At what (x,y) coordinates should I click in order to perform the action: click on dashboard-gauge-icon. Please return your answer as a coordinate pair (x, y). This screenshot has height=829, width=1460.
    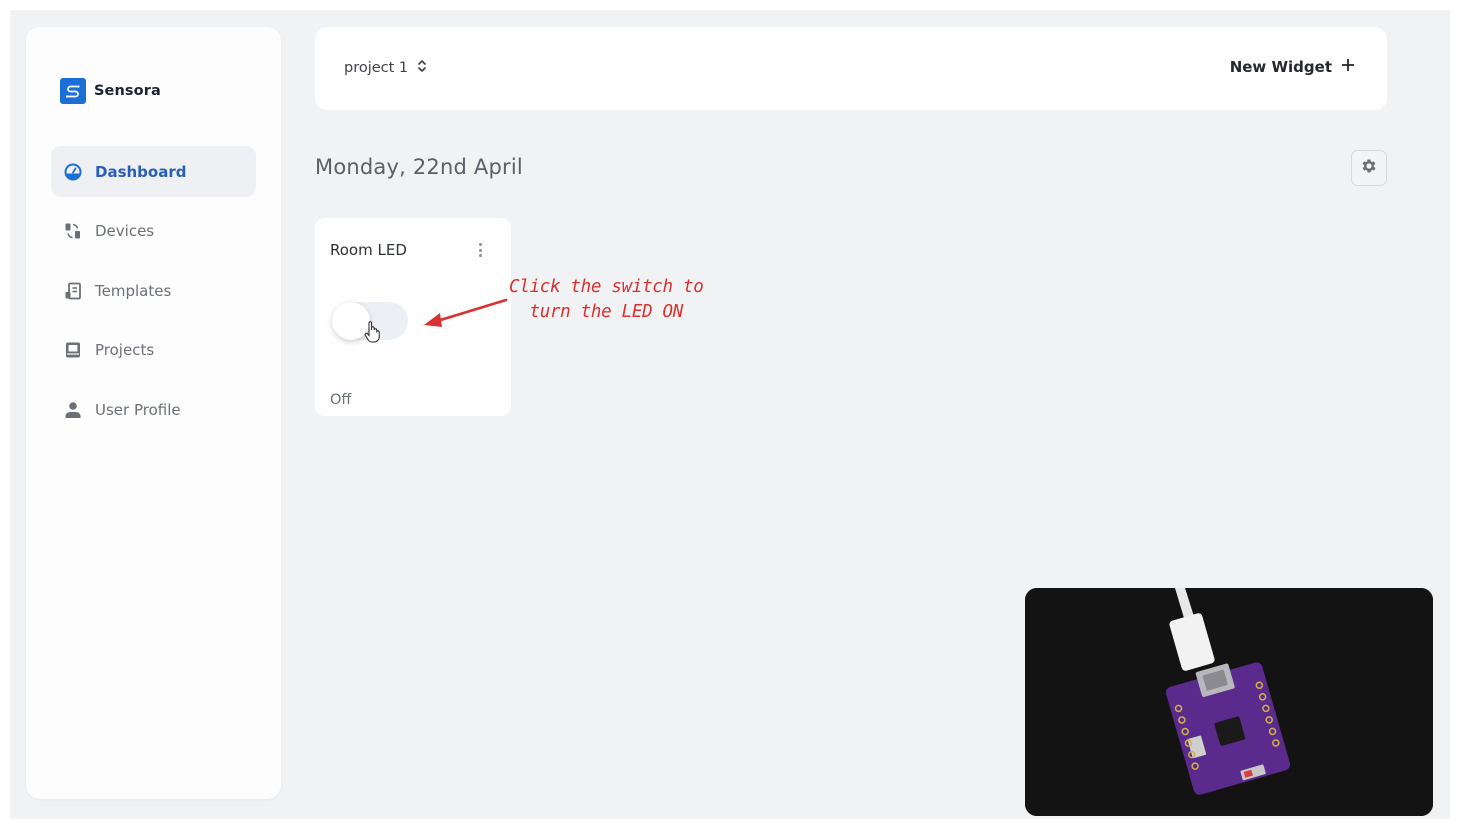
    Looking at the image, I should click on (72, 171).